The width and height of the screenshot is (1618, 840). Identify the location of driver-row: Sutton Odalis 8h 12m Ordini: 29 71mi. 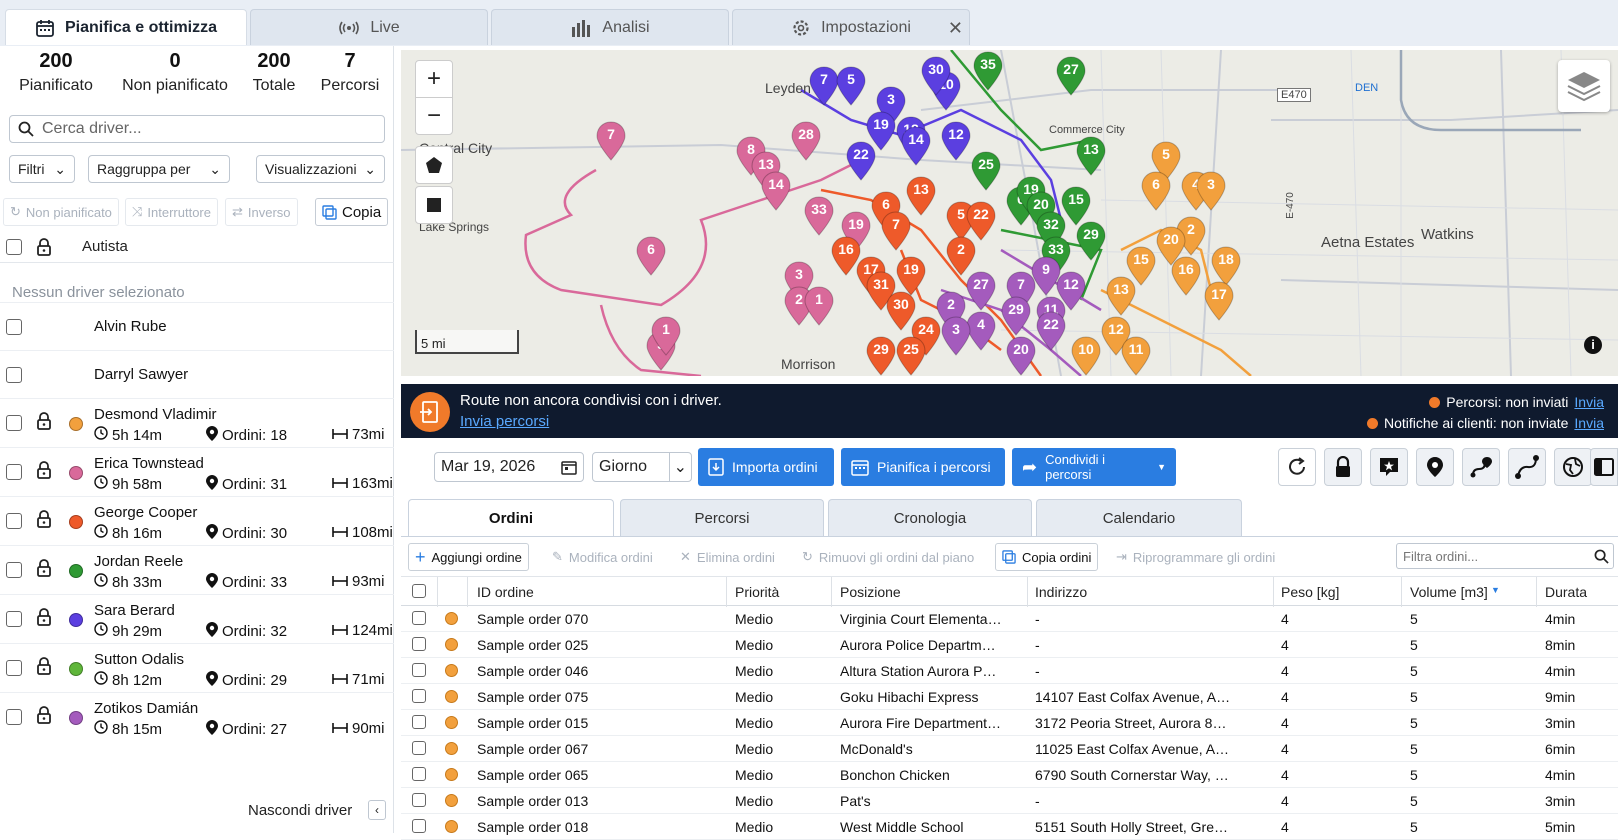
(197, 667).